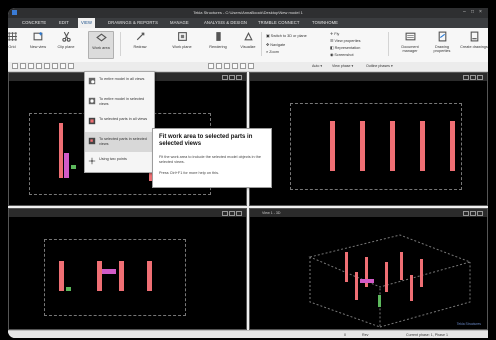 The image size is (496, 340). What do you see at coordinates (119, 122) in the screenshot?
I see `dropdown-item-selected-parts-all-views: To selected parts in all views` at bounding box center [119, 122].